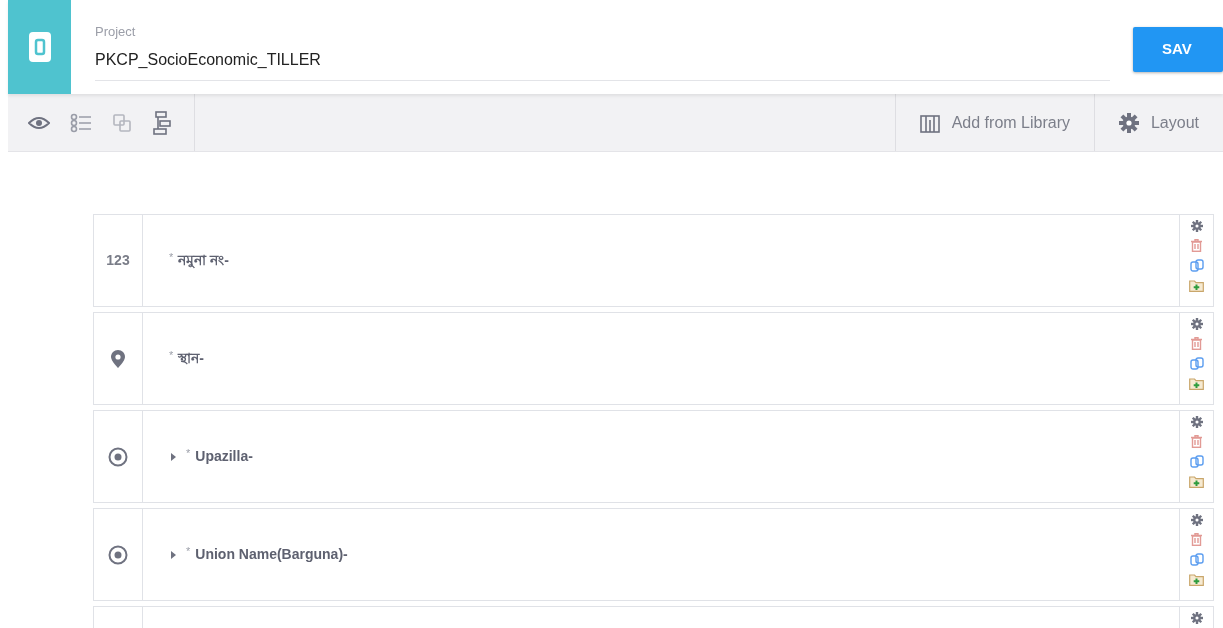  What do you see at coordinates (653, 358) in the screenshot?
I see `question-card: * স্থান-` at bounding box center [653, 358].